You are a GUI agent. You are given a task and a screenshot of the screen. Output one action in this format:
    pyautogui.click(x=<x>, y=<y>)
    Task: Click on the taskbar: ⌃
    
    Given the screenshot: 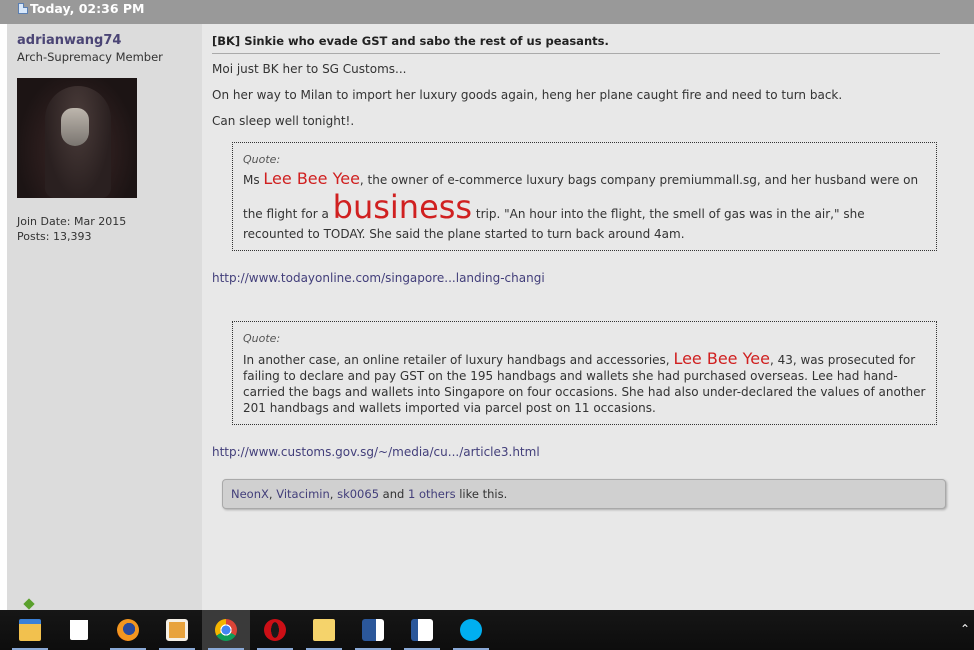 What is the action you would take?
    pyautogui.click(x=487, y=630)
    